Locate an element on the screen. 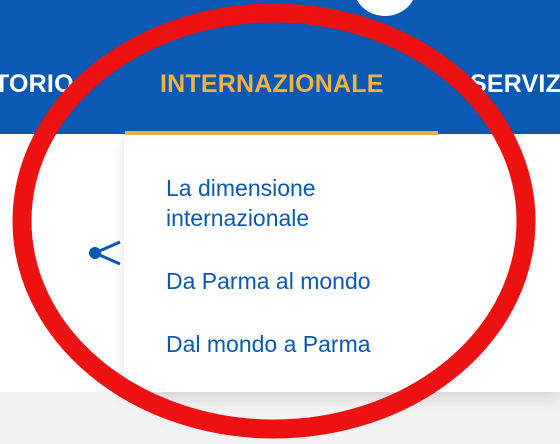  nav-item-territorio: TORIO is located at coordinates (37, 84).